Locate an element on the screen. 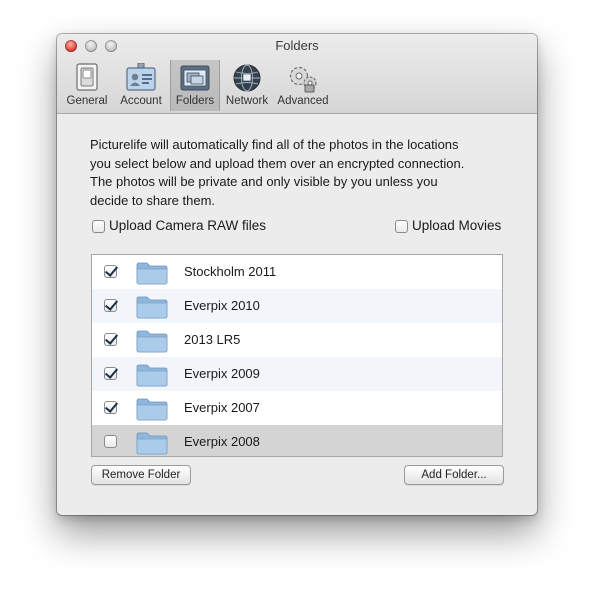  folder-name: 2013 LR5 is located at coordinates (212, 339).